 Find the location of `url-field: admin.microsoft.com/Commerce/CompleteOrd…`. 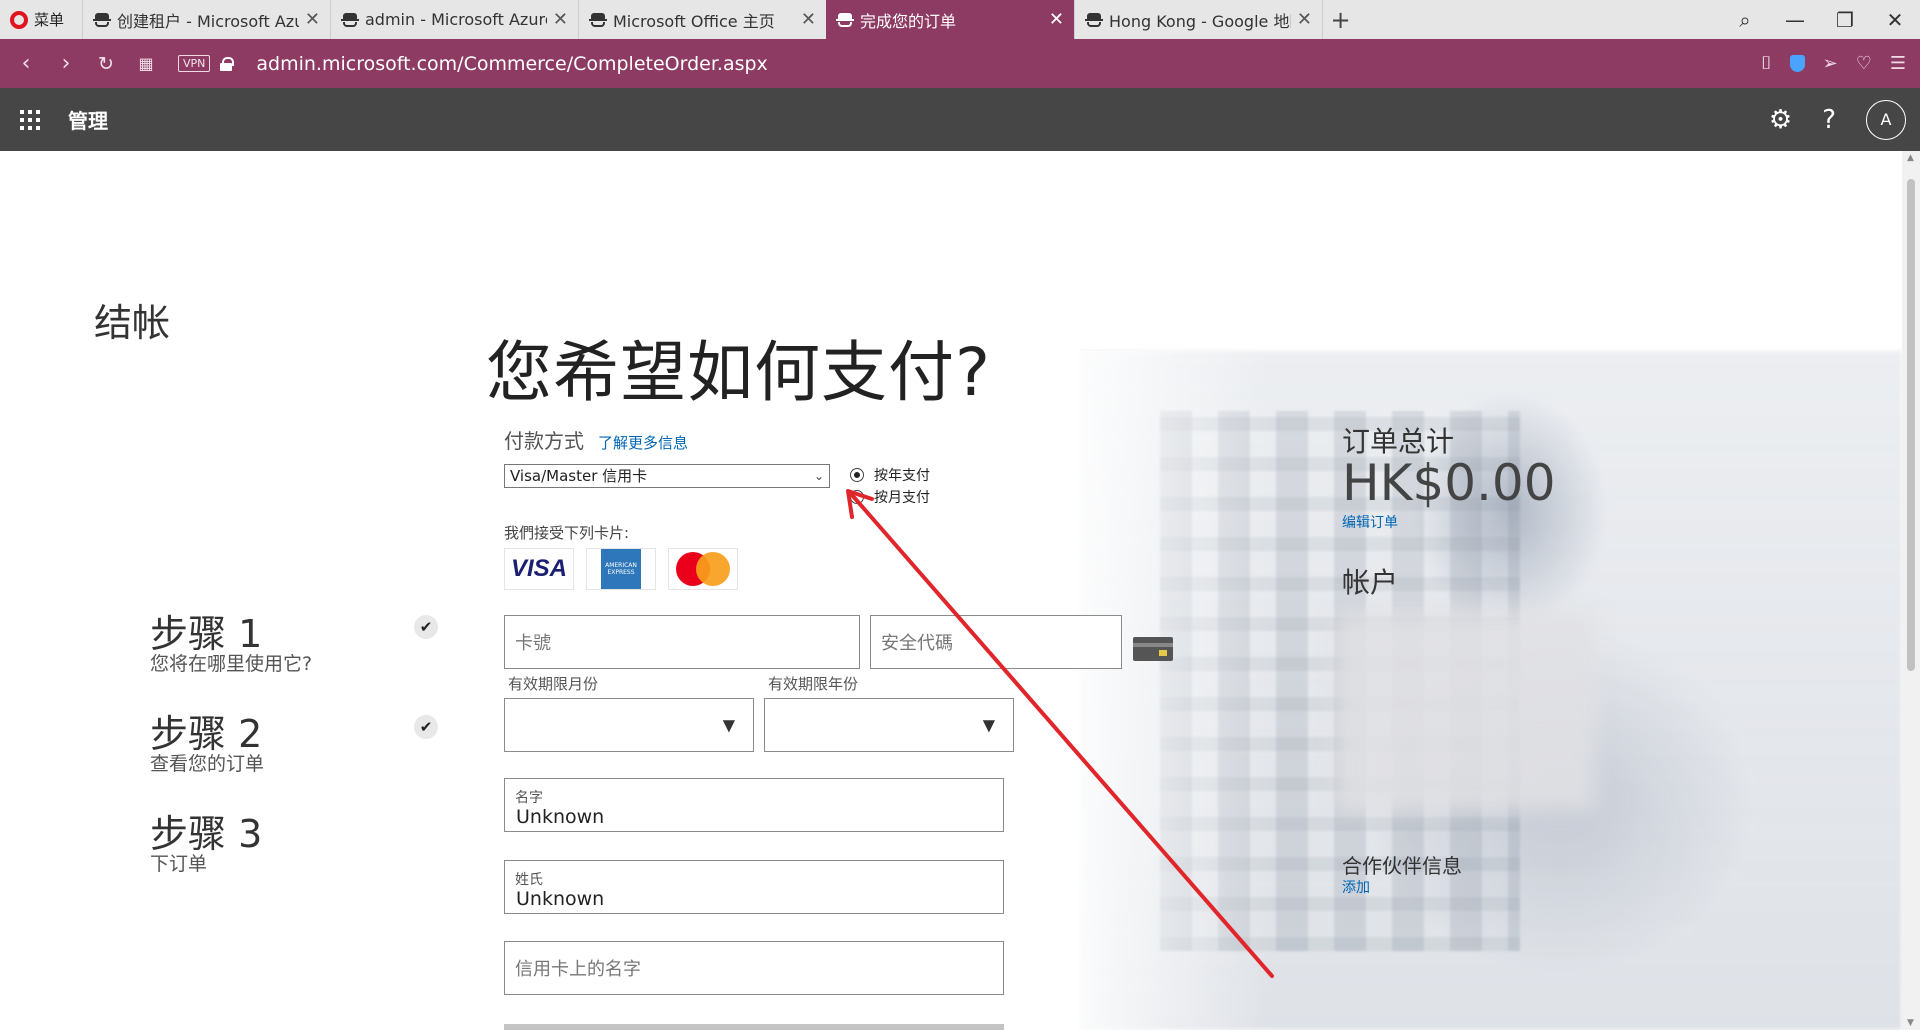

url-field: admin.microsoft.com/Commerce/CompleteOrd… is located at coordinates (511, 64).